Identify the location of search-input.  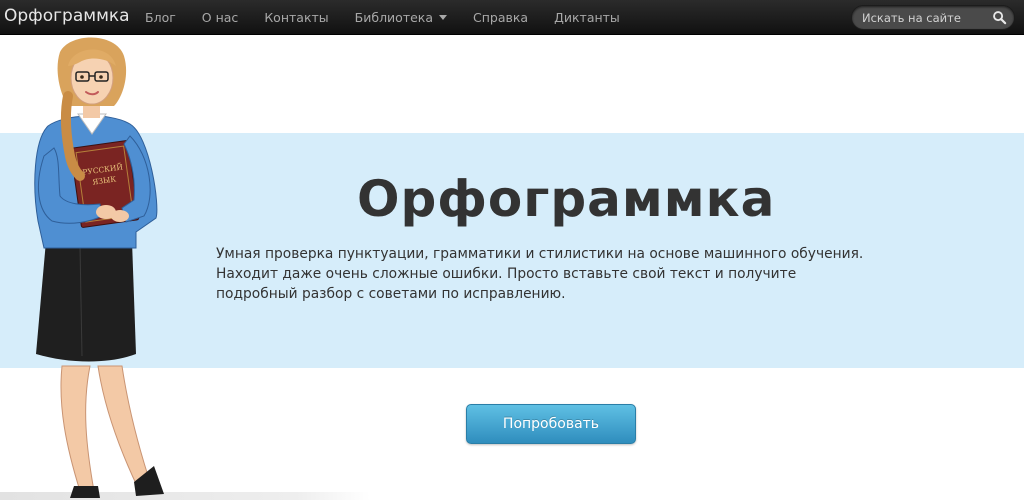
(924, 17).